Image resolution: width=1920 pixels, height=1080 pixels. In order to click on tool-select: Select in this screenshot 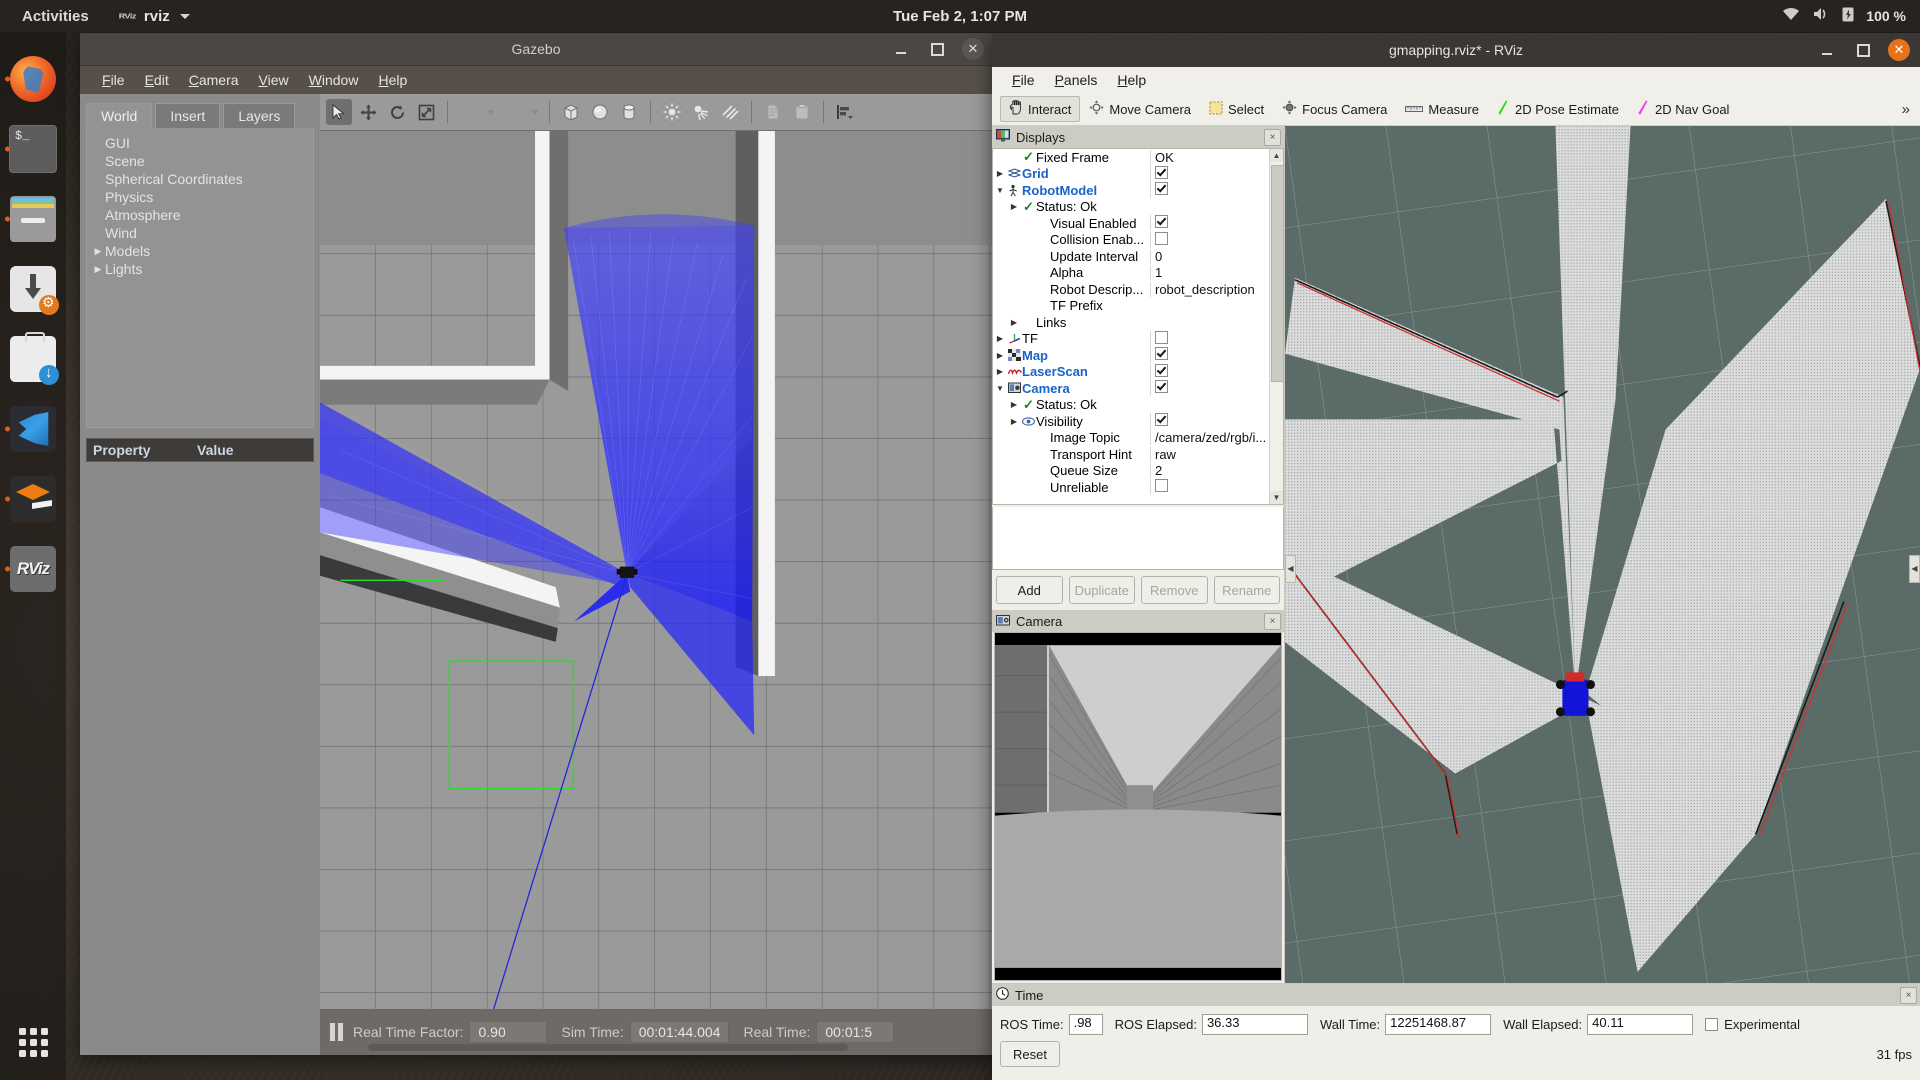, I will do `click(1236, 109)`.